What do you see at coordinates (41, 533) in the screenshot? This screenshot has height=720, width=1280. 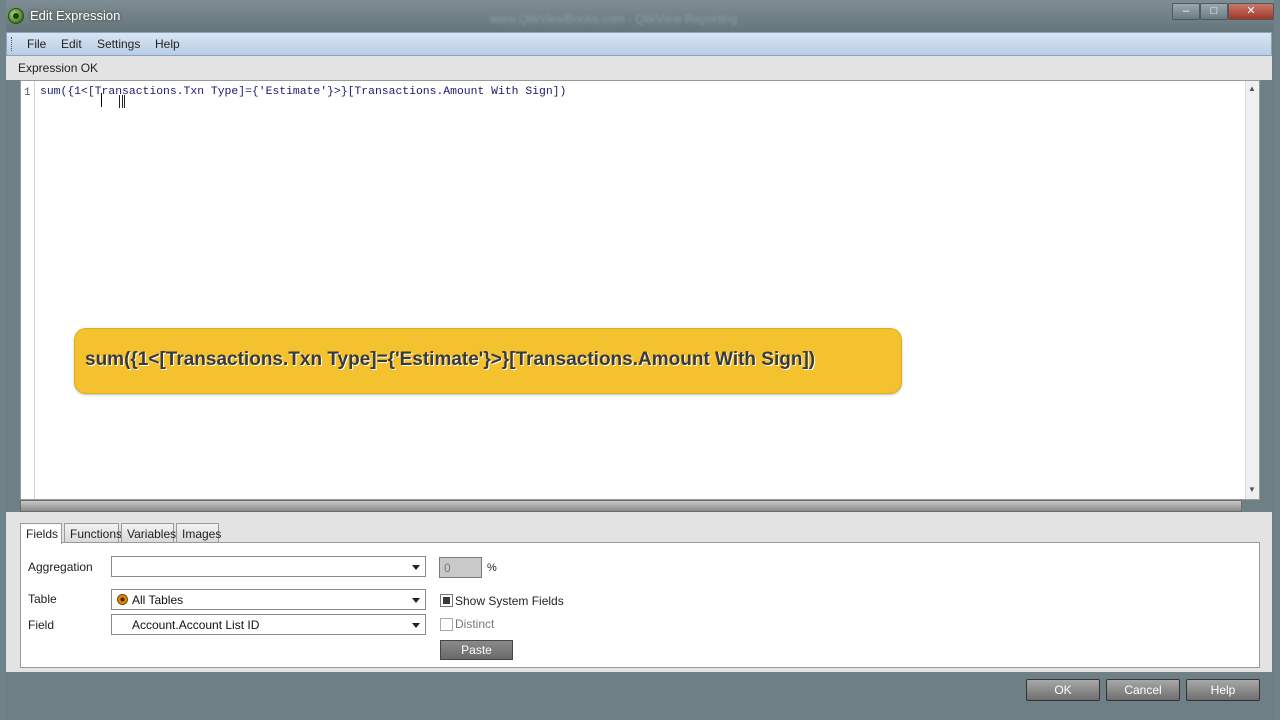 I see `tab-fields: Fields` at bounding box center [41, 533].